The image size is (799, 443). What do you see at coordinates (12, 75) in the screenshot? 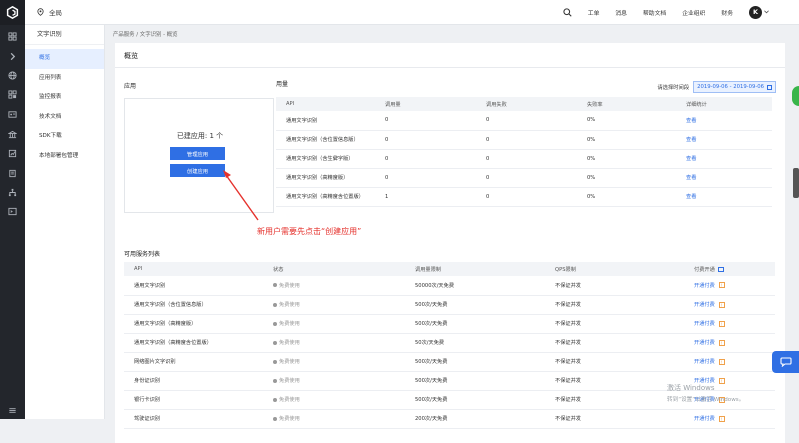
I see `globe-icon` at bounding box center [12, 75].